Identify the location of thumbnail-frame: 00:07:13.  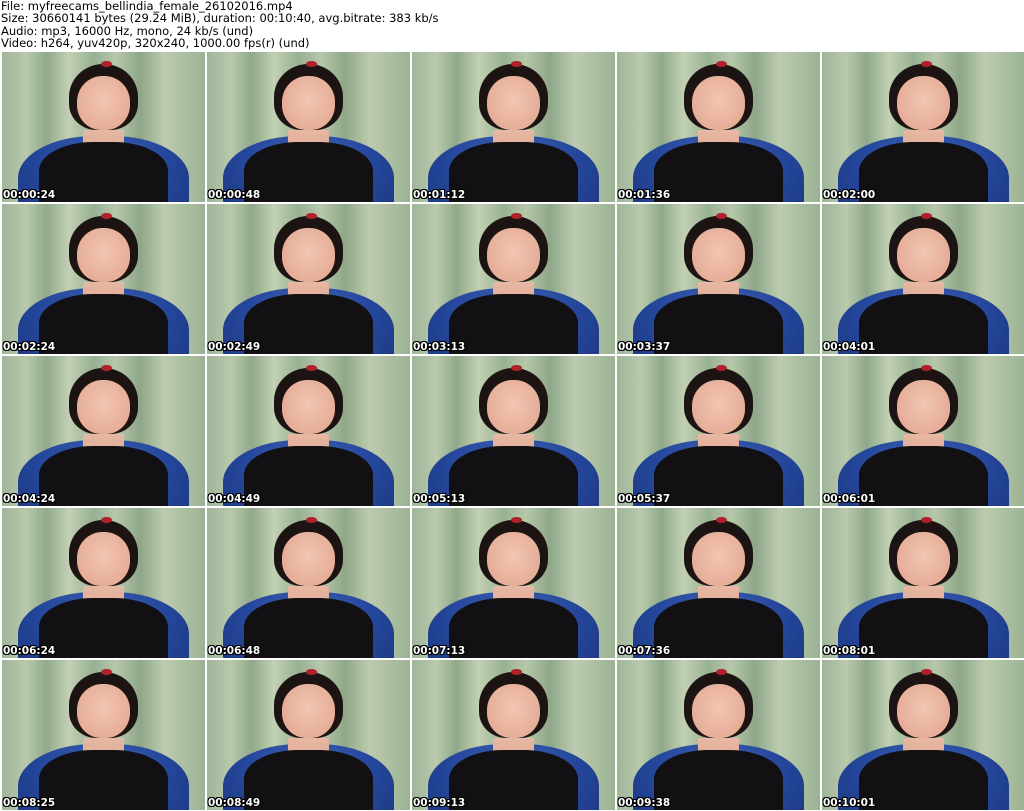
(513, 583).